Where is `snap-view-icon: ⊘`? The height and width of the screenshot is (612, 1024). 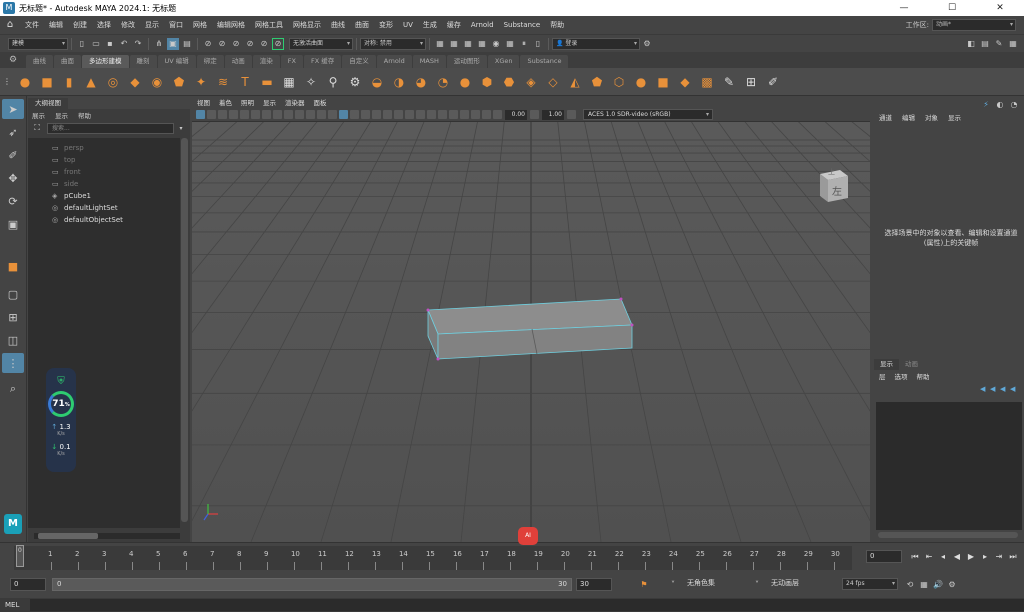 snap-view-icon: ⊘ is located at coordinates (250, 44).